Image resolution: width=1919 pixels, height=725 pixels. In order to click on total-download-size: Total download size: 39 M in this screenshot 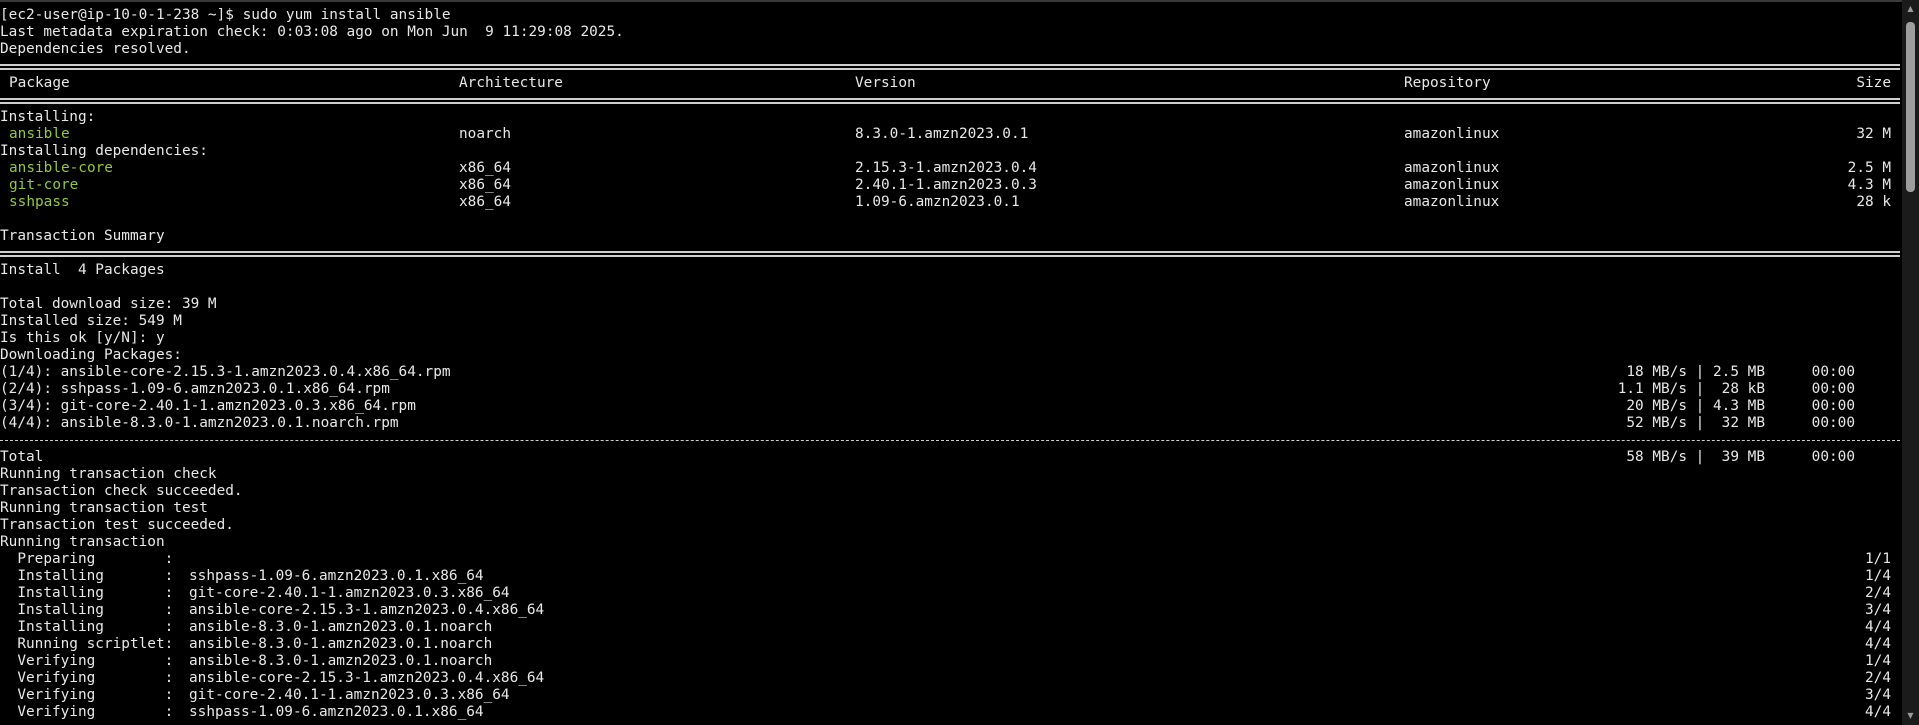, I will do `click(108, 304)`.